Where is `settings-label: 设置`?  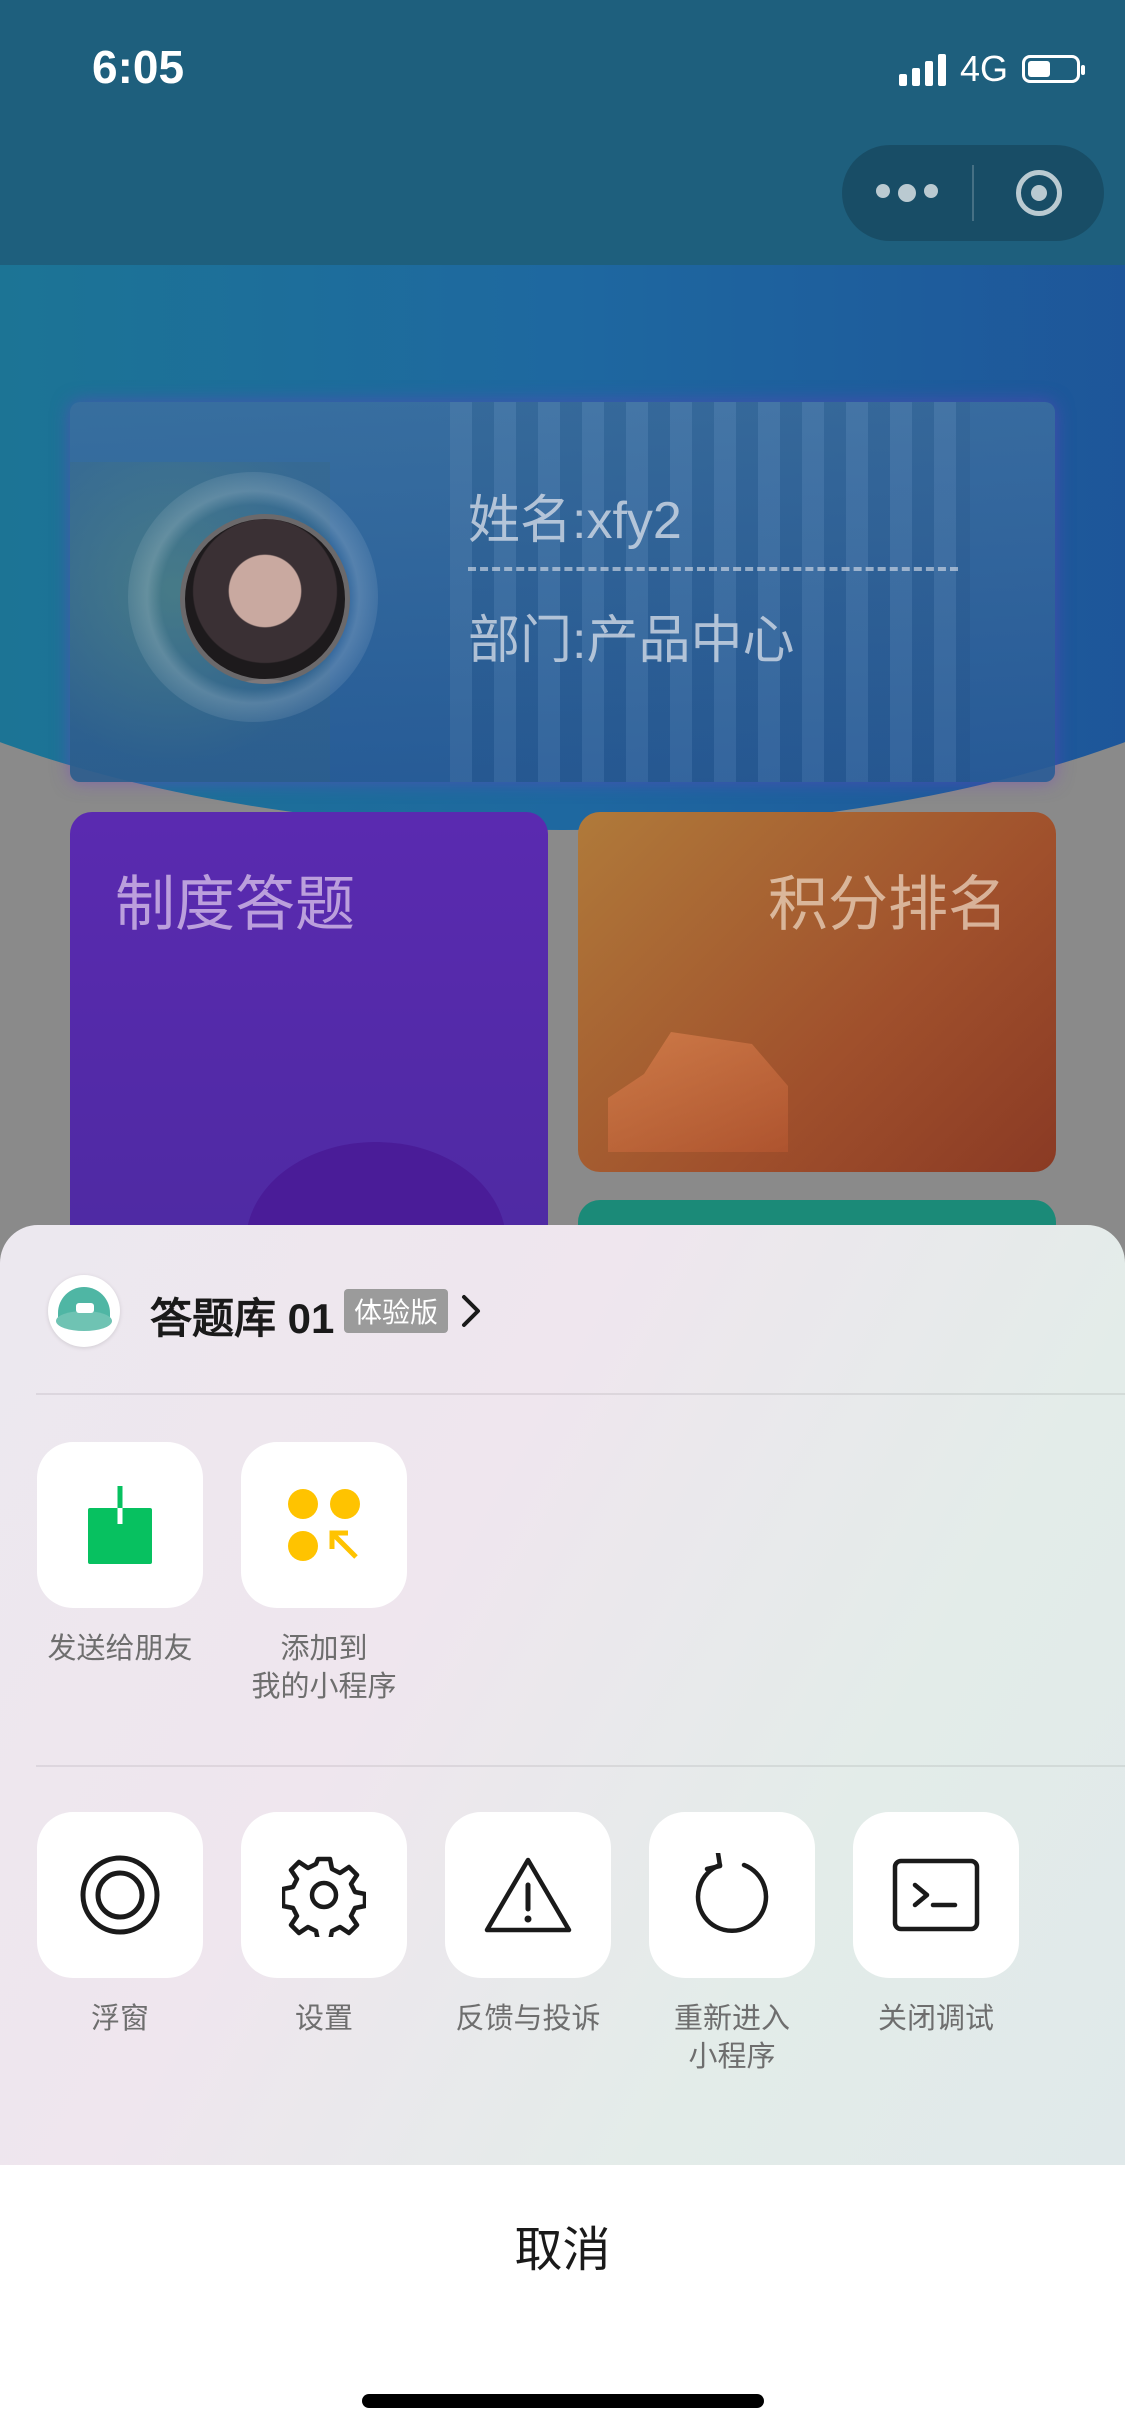 settings-label: 设置 is located at coordinates (323, 2019).